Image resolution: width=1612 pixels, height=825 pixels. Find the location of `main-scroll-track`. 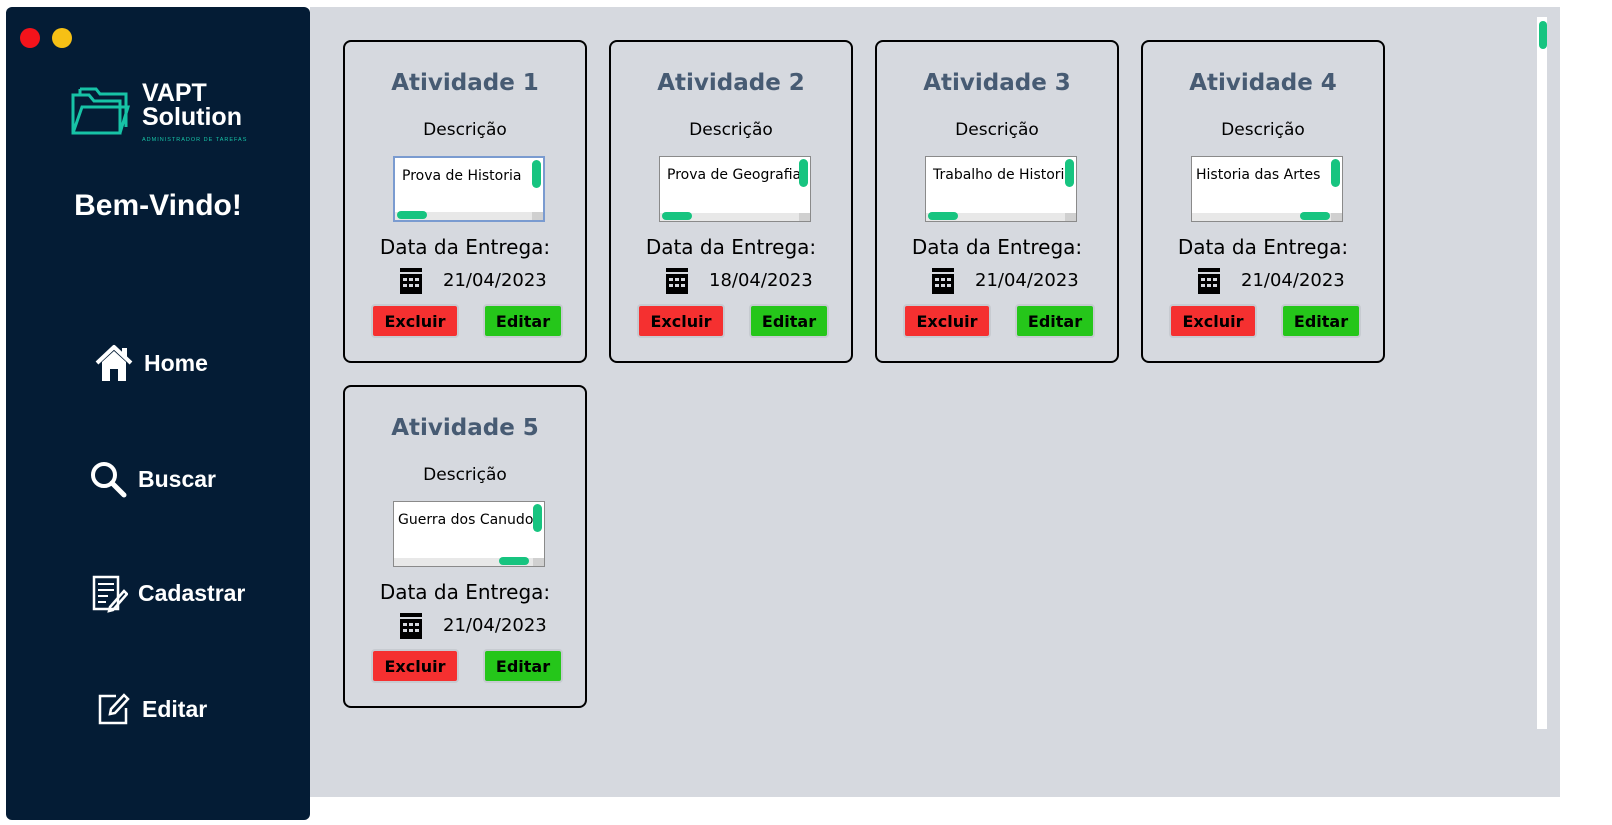

main-scroll-track is located at coordinates (1542, 373).